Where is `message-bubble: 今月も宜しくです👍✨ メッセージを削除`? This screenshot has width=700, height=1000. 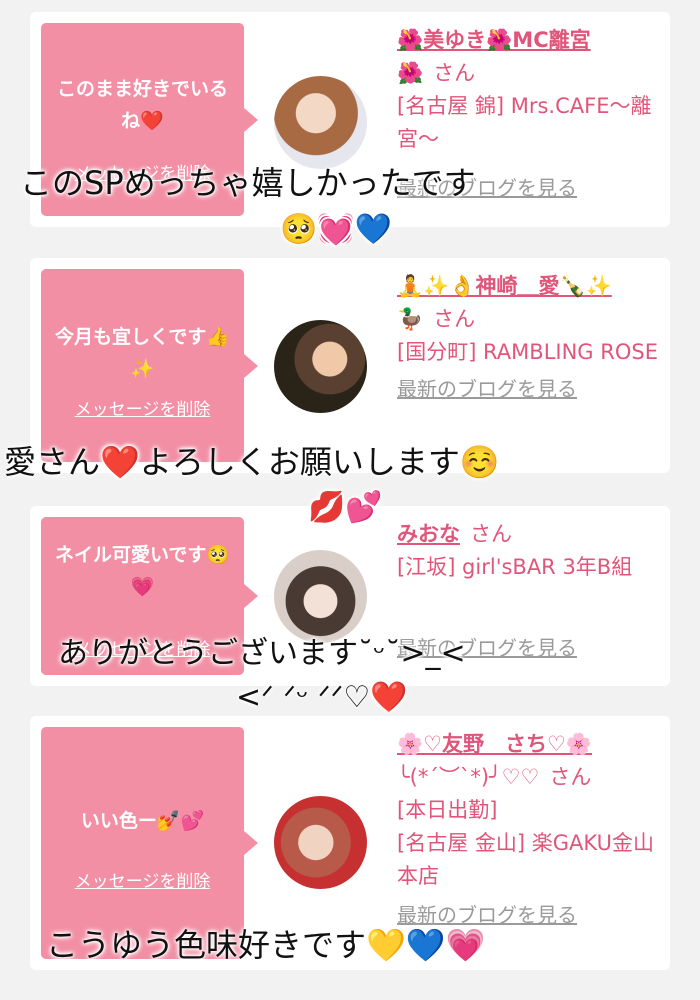 message-bubble: 今月も宜しくです👍✨ メッセージを削除 is located at coordinates (149, 365).